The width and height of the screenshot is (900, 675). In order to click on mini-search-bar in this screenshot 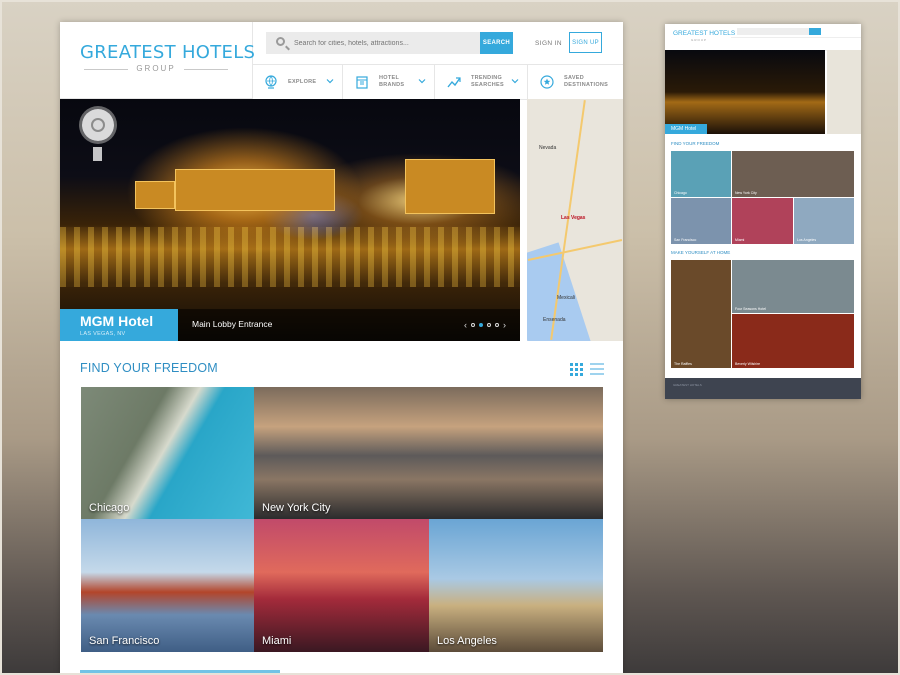, I will do `click(773, 31)`.